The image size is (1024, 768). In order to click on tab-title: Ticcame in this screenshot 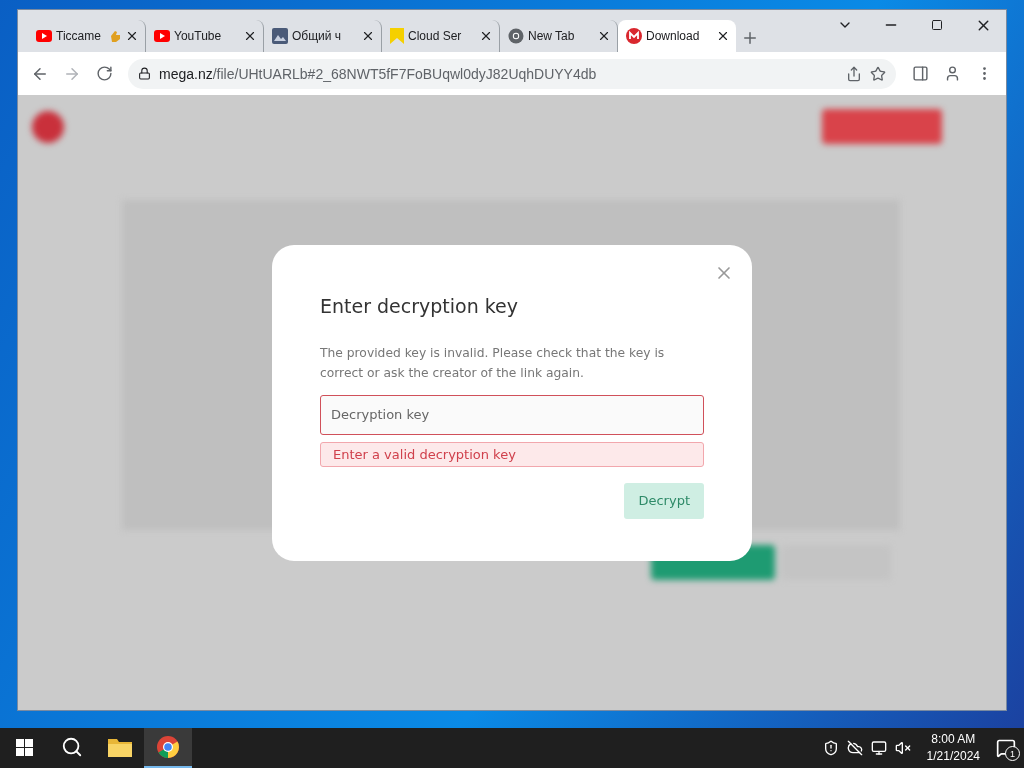, I will do `click(79, 36)`.